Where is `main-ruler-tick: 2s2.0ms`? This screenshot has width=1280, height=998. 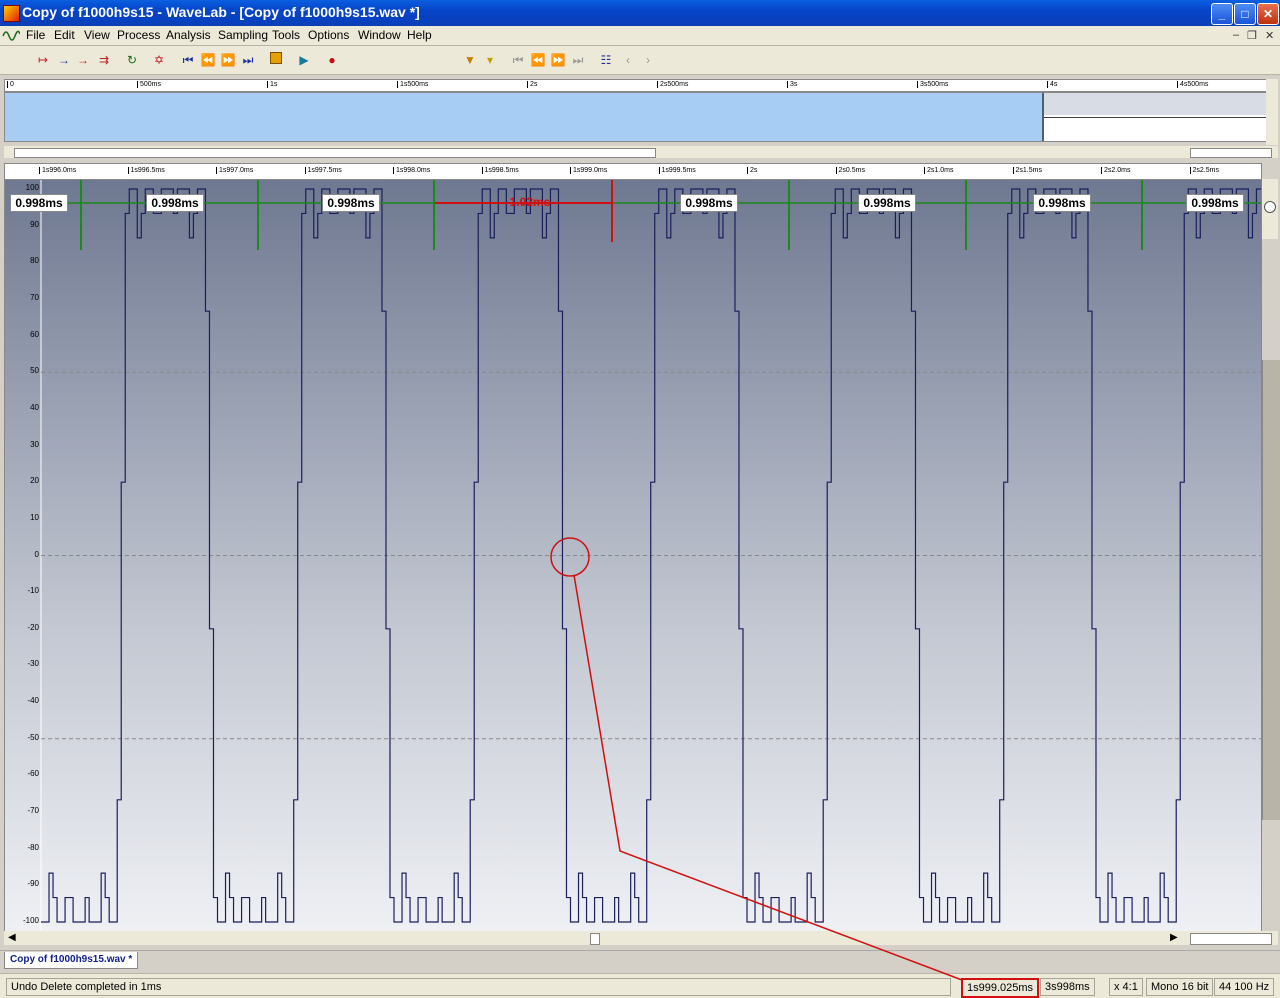 main-ruler-tick: 2s2.0ms is located at coordinates (1115, 170).